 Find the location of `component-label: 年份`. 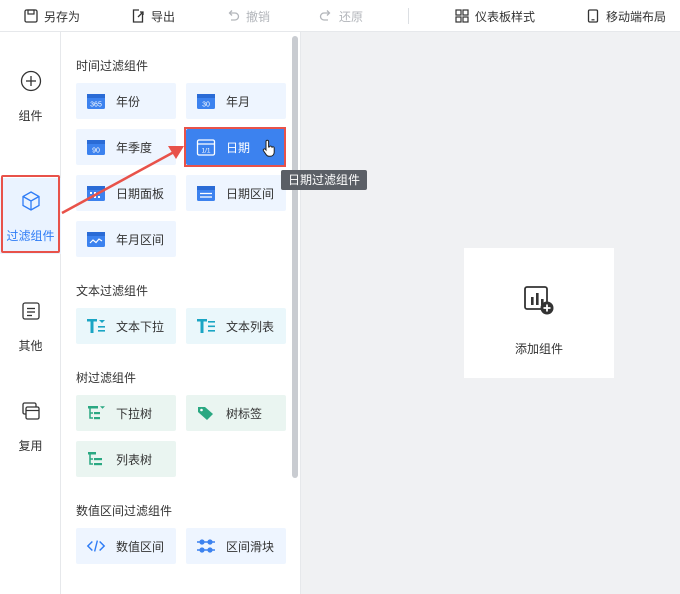

component-label: 年份 is located at coordinates (128, 101).